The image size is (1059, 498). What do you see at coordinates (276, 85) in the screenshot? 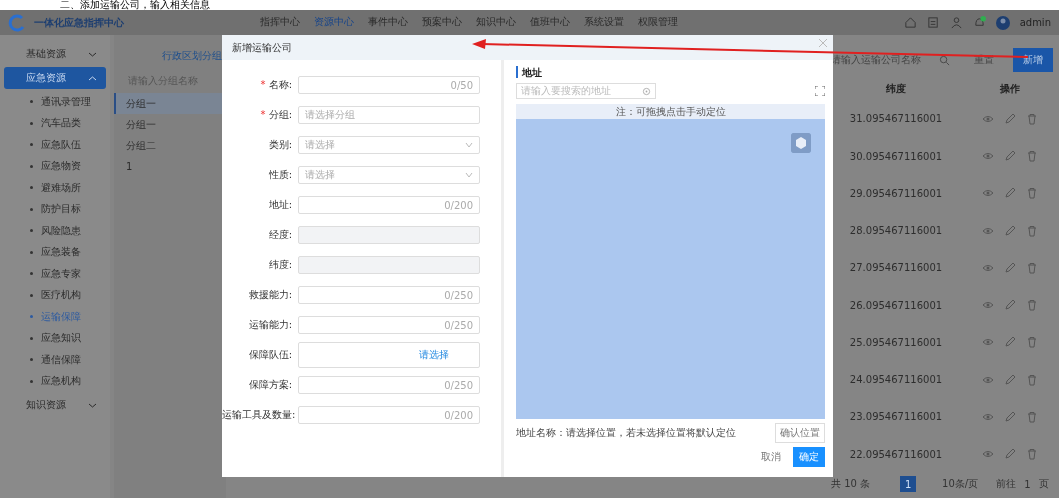
I see `field-label: * 名称:` at bounding box center [276, 85].